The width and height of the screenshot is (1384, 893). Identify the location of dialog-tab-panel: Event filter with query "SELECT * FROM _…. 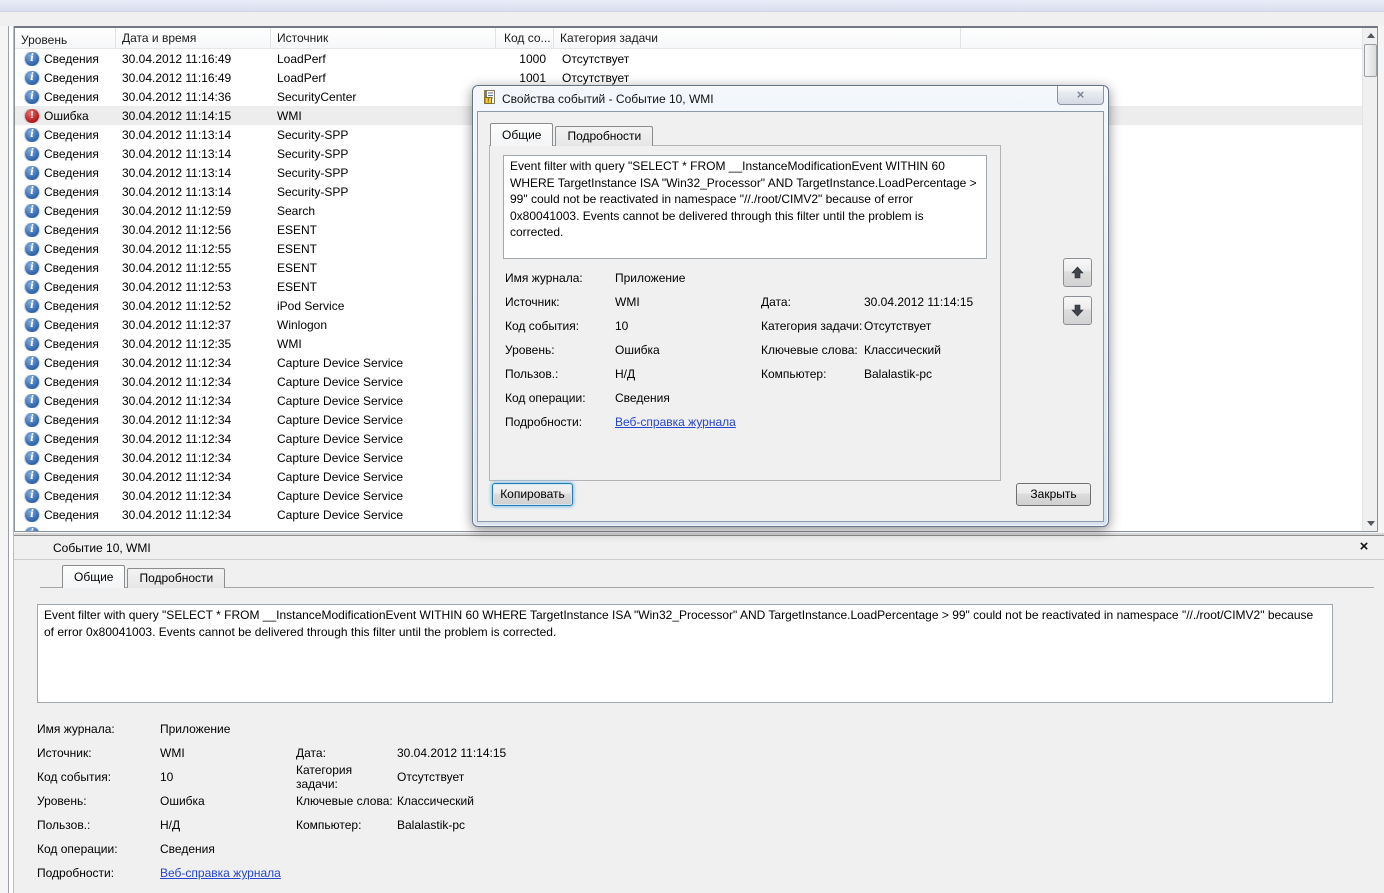
(745, 313).